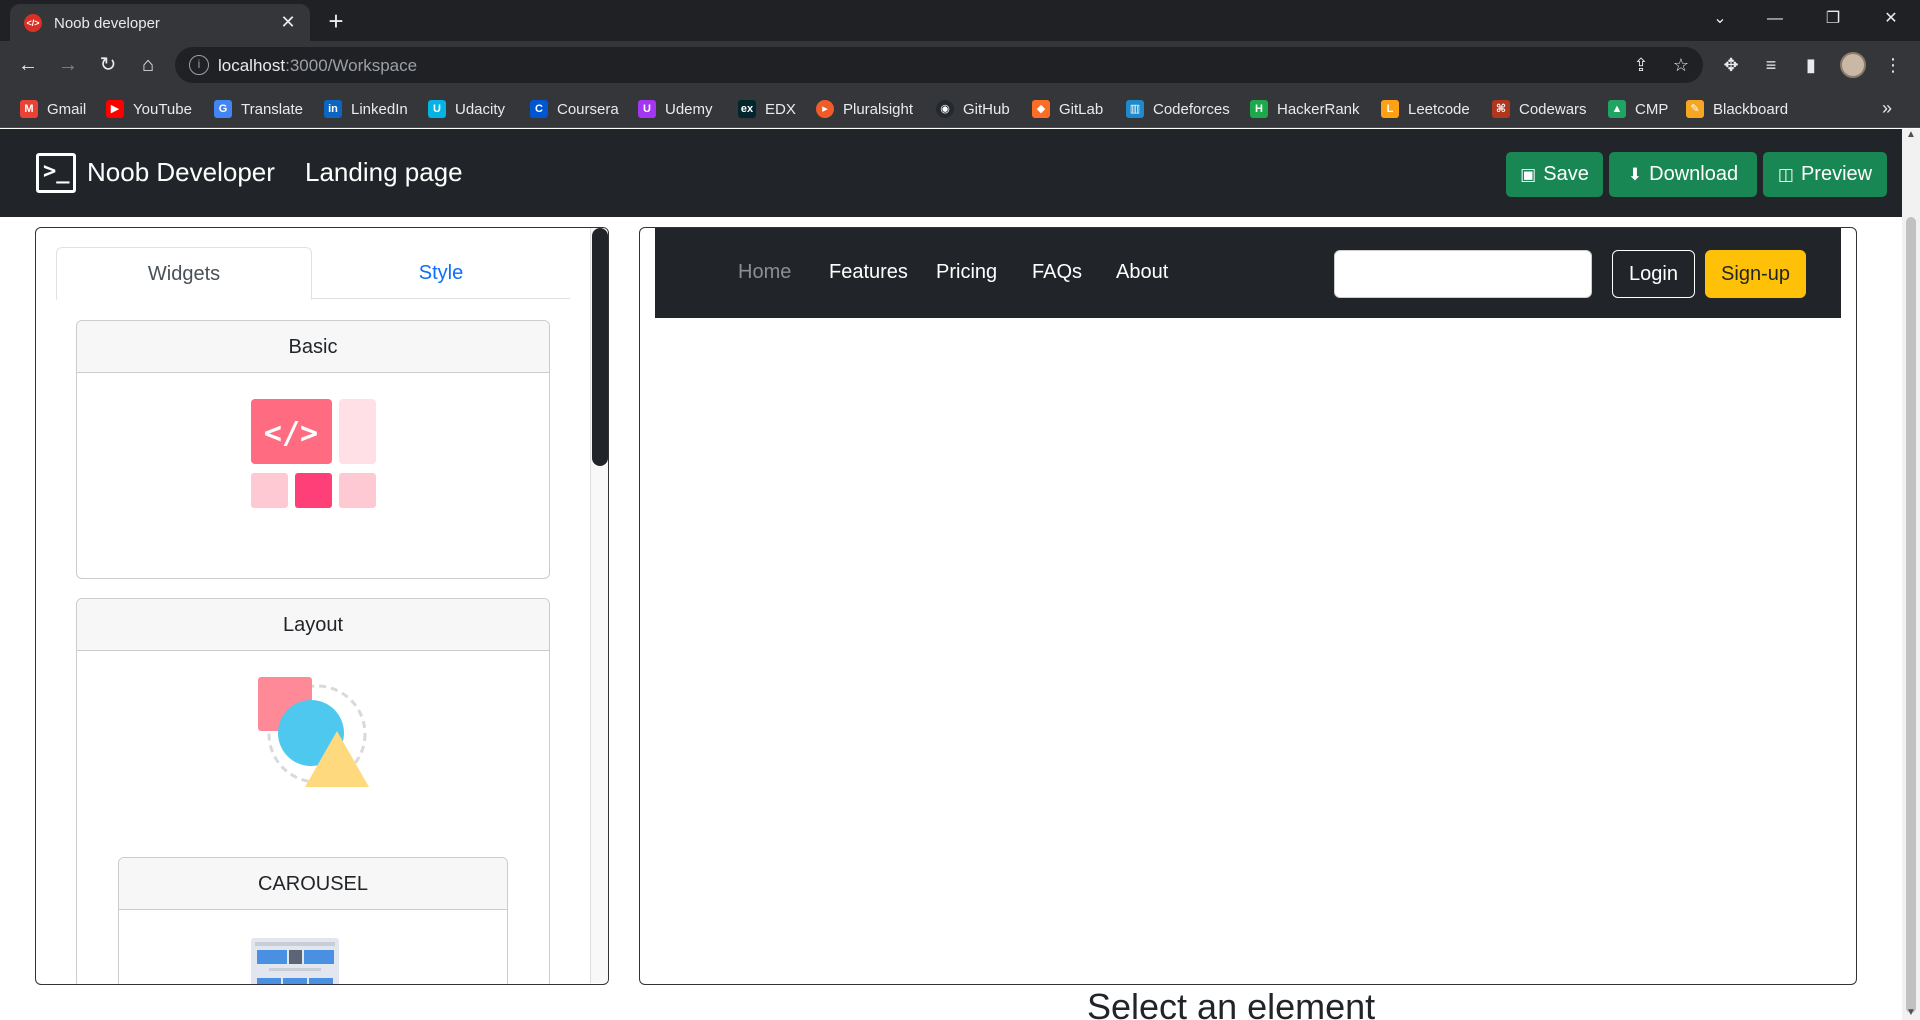 This screenshot has width=1920, height=1020. I want to click on google-drive-icon: ▲, so click(1617, 109).